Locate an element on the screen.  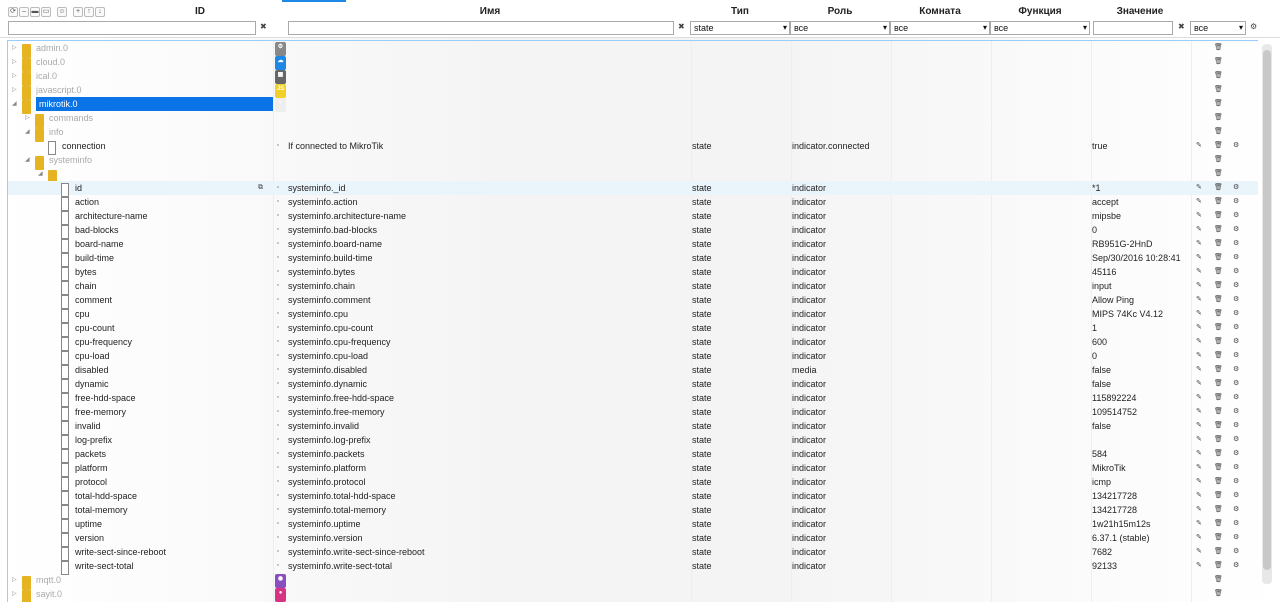
collapse-icon: – is located at coordinates (24, 12).